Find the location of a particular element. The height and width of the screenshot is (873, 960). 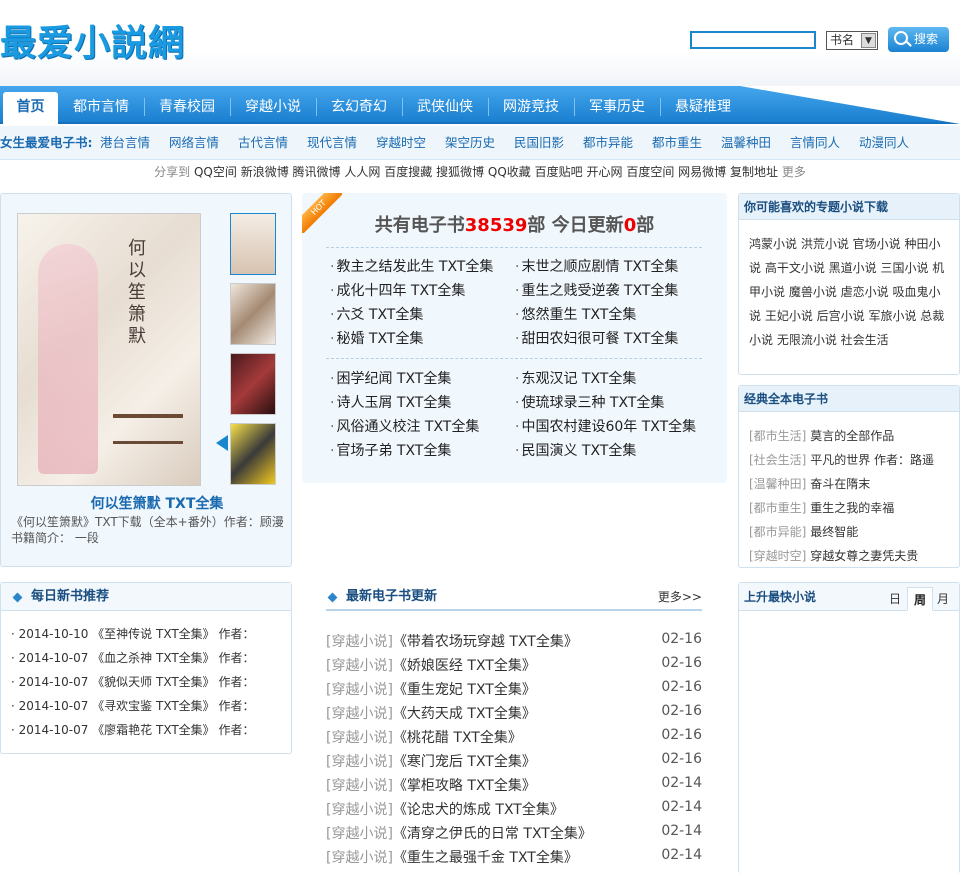

latest-row: [穿越小说]《娇娘医经 TXT全集》 02-16 is located at coordinates (514, 665).